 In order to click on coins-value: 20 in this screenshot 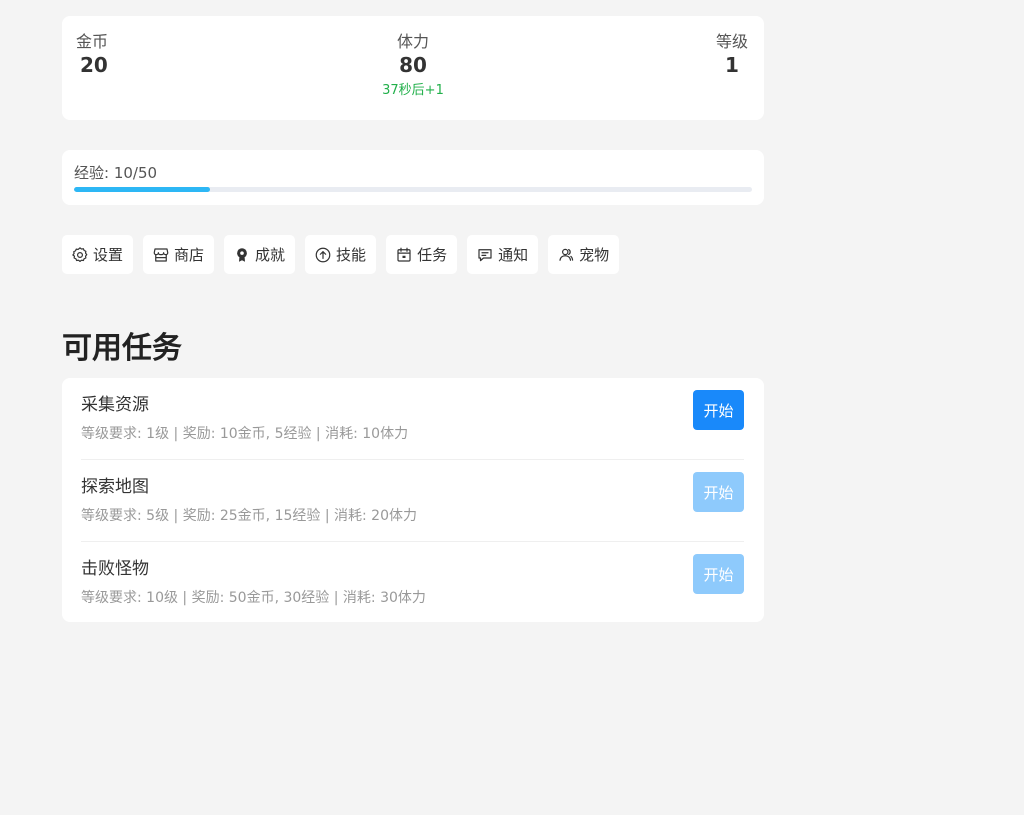, I will do `click(94, 65)`.